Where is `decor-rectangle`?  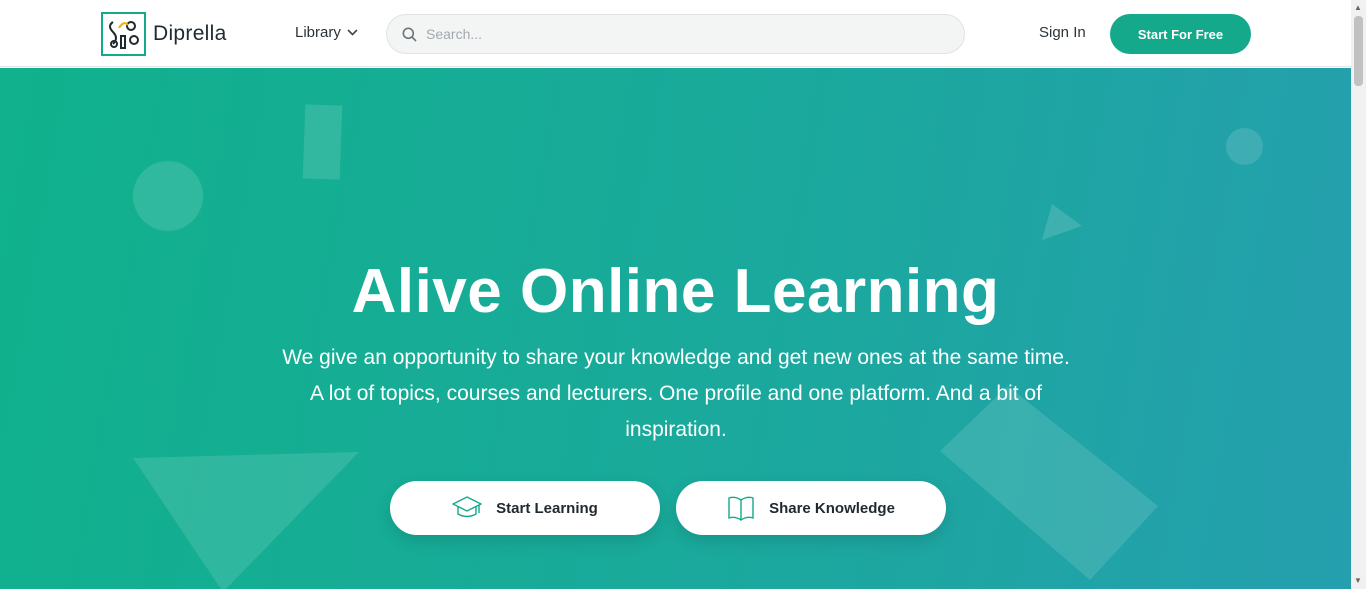
decor-rectangle is located at coordinates (322, 142).